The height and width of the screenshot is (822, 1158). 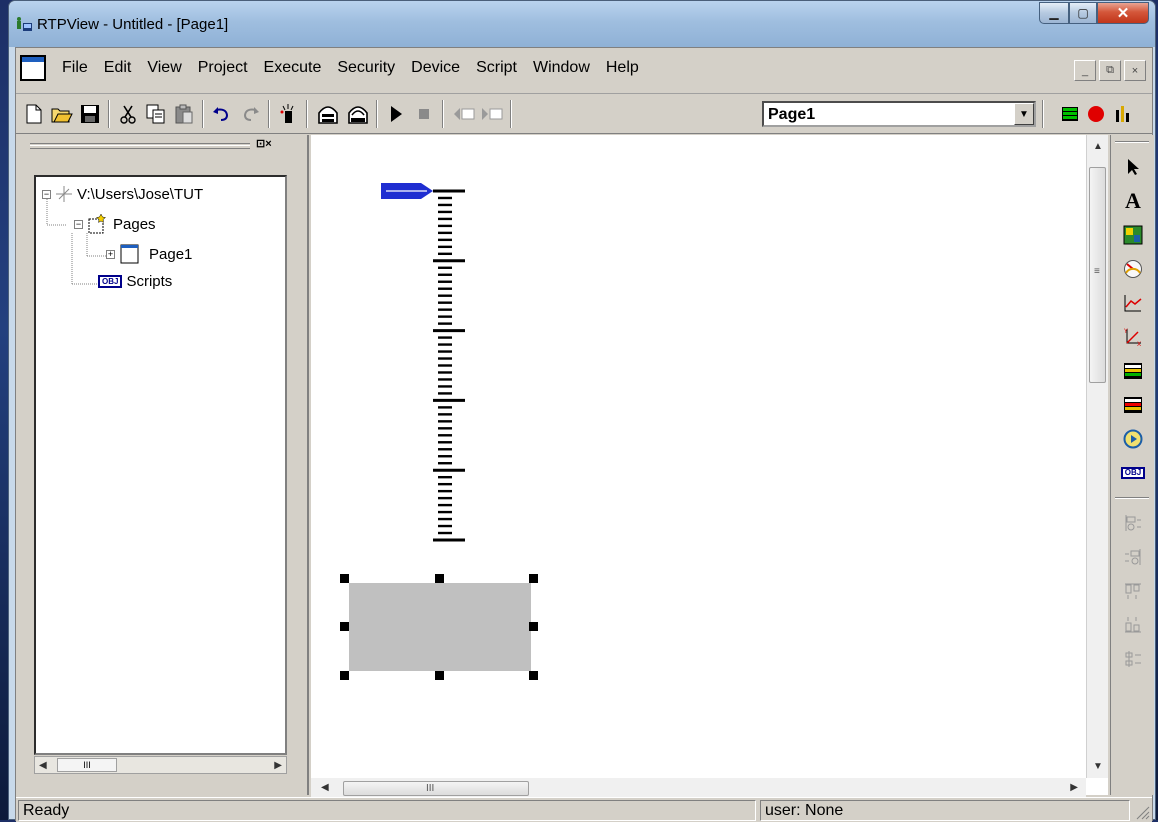 I want to click on scroll-thumb: ≡, so click(x=1097, y=275).